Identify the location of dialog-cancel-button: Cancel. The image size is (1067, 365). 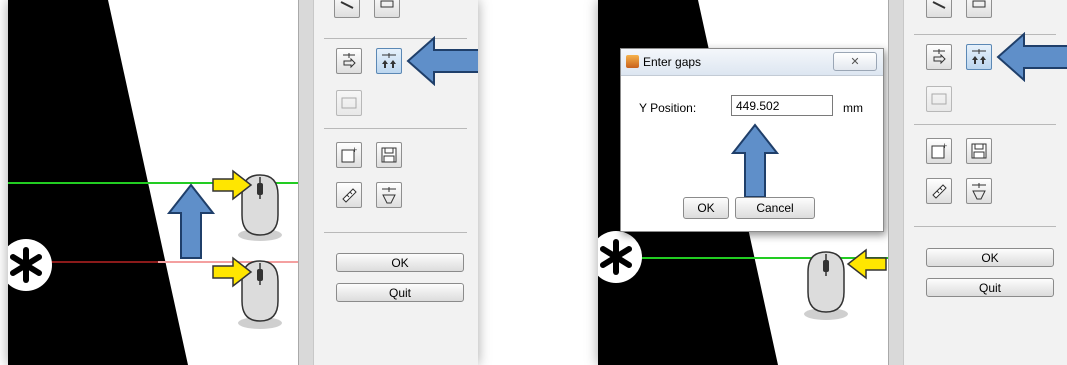
(775, 208).